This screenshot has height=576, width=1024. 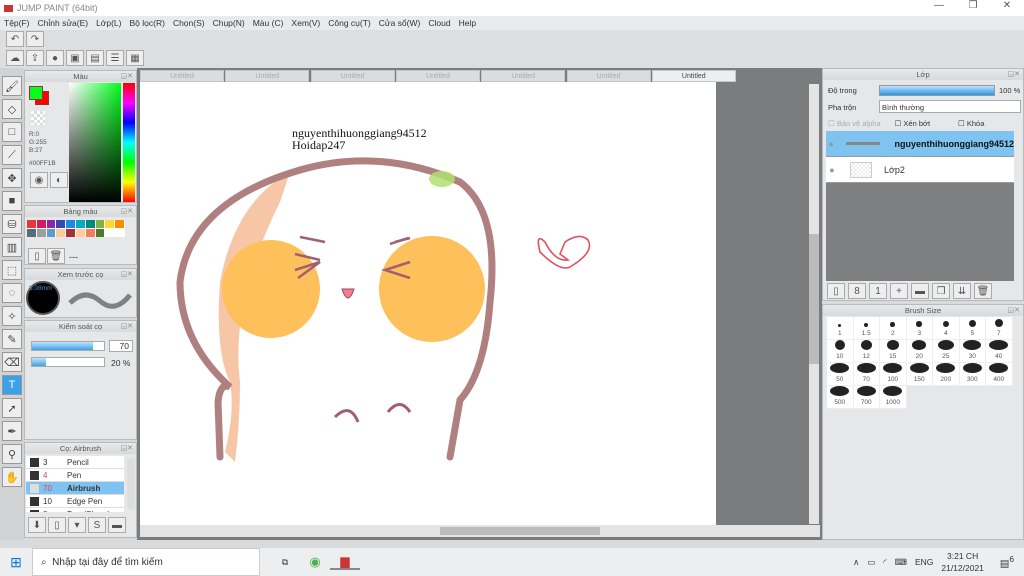 What do you see at coordinates (893, 351) in the screenshot?
I see `brush-size-option: 15` at bounding box center [893, 351].